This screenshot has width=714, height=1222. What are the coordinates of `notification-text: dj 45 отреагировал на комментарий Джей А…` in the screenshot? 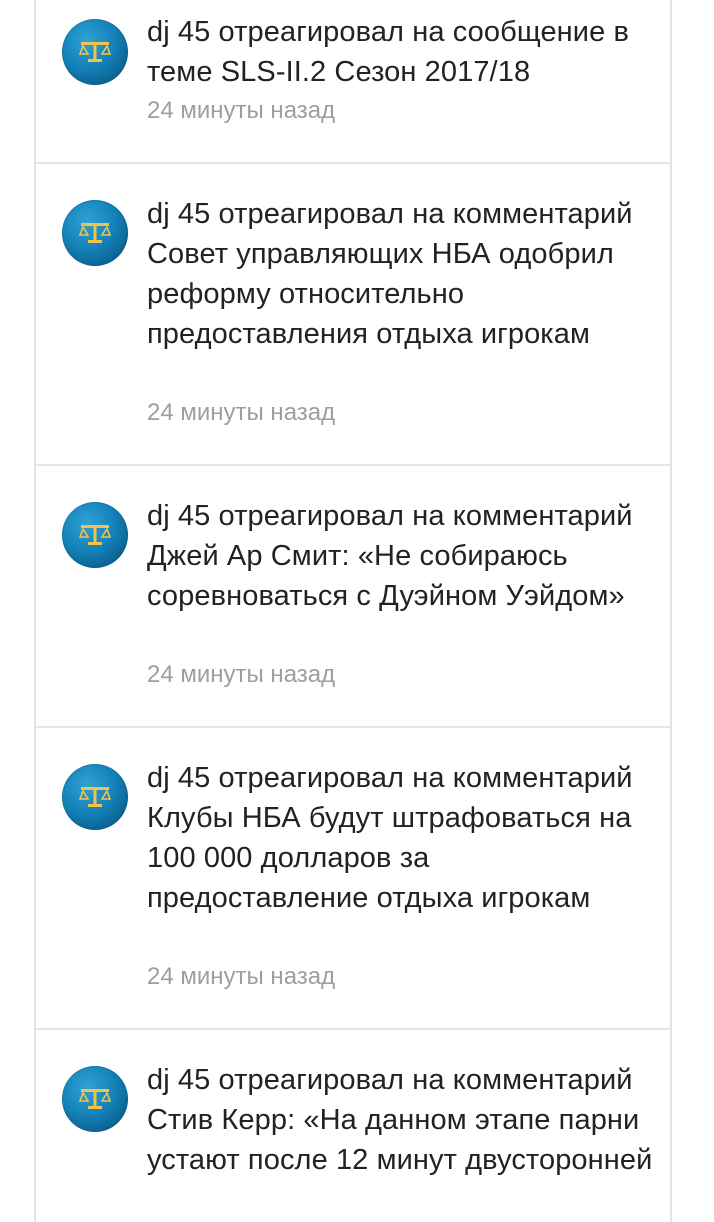 It's located at (402, 556).